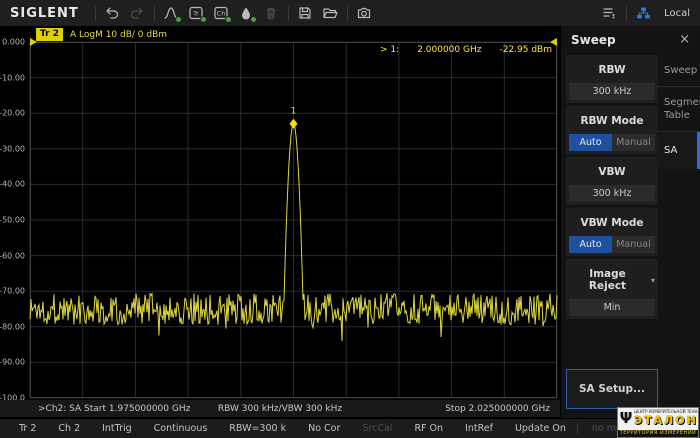  I want to click on image-reject-group: Image Reject ▾ Min, so click(612, 289).